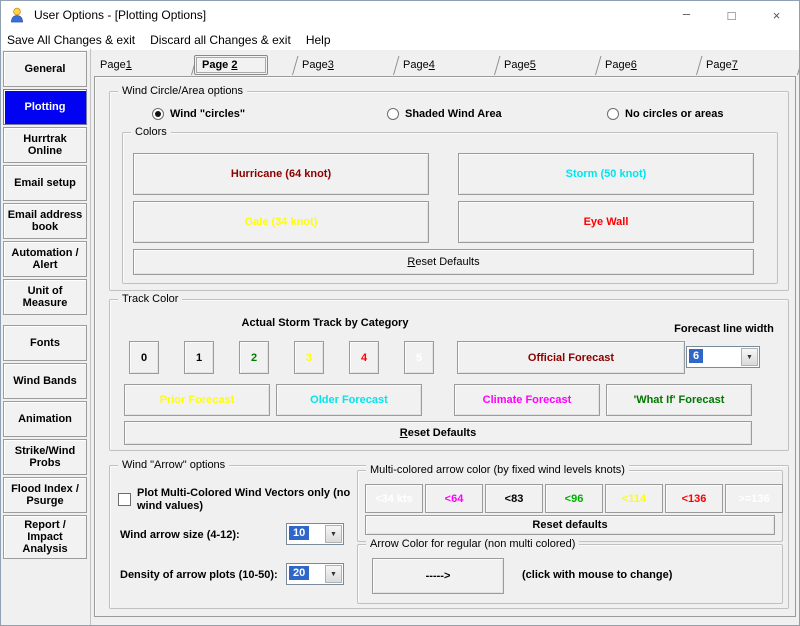 This screenshot has height=626, width=800. I want to click on category-4-button: 4, so click(364, 357).